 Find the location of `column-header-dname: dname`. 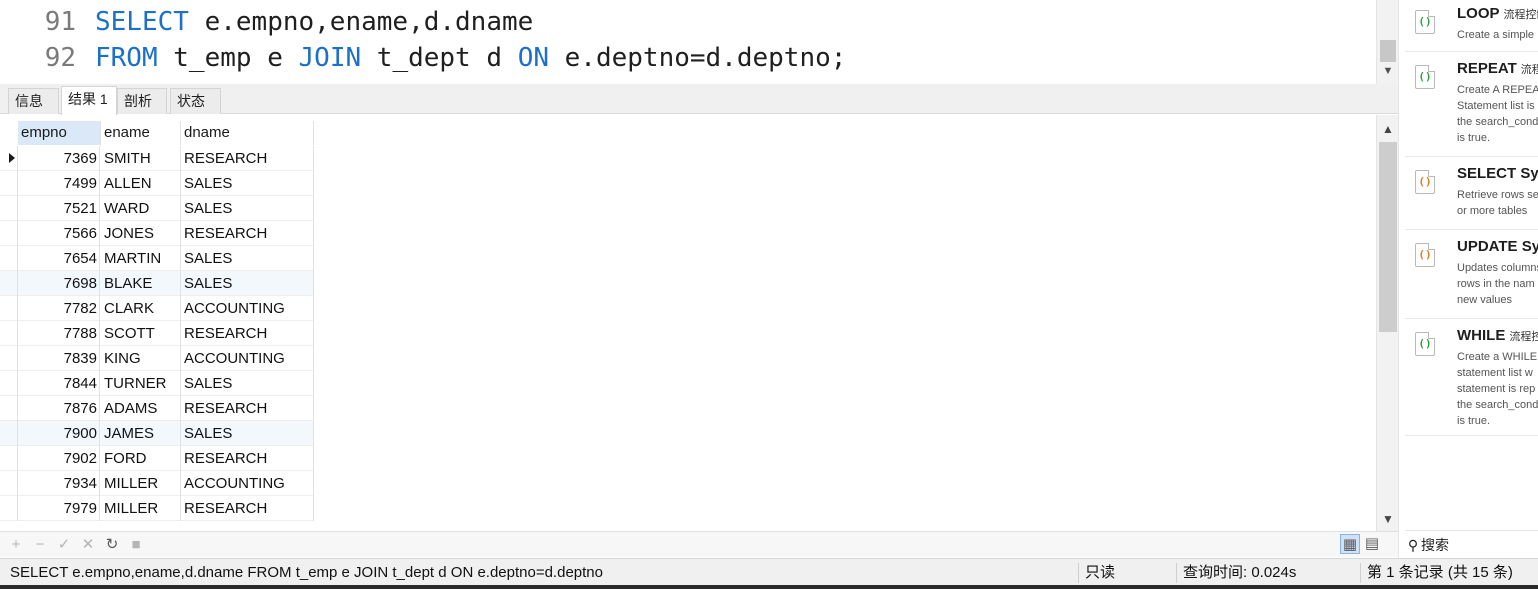

column-header-dname: dname is located at coordinates (247, 133).